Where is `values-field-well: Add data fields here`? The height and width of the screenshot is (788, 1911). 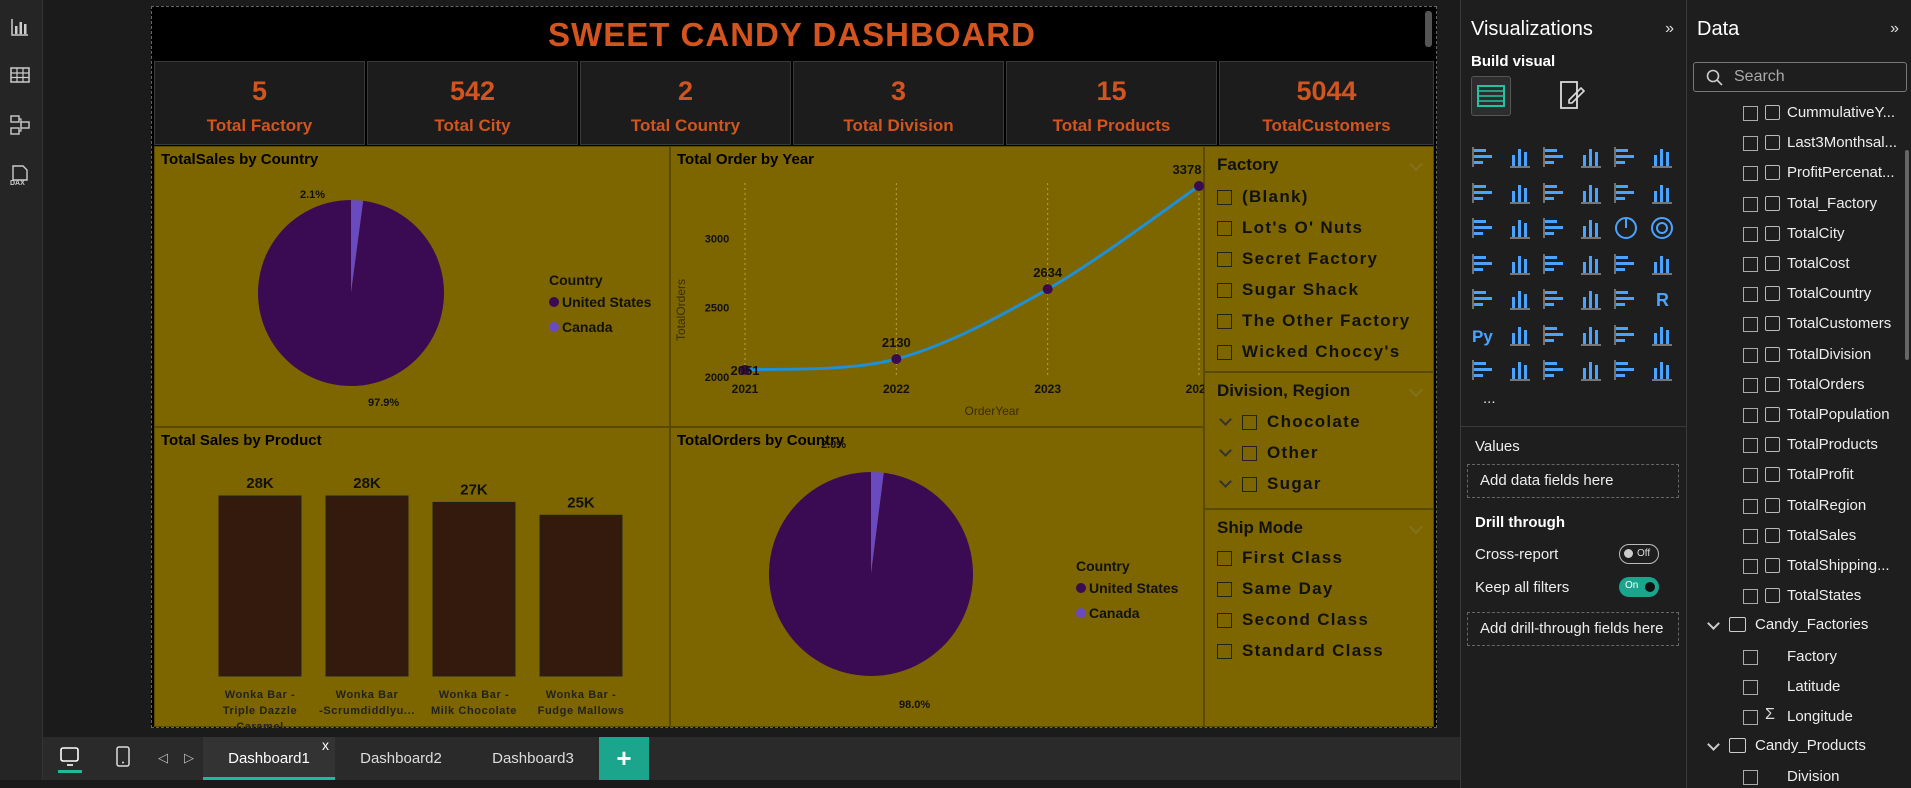
values-field-well: Add data fields here is located at coordinates (1573, 481).